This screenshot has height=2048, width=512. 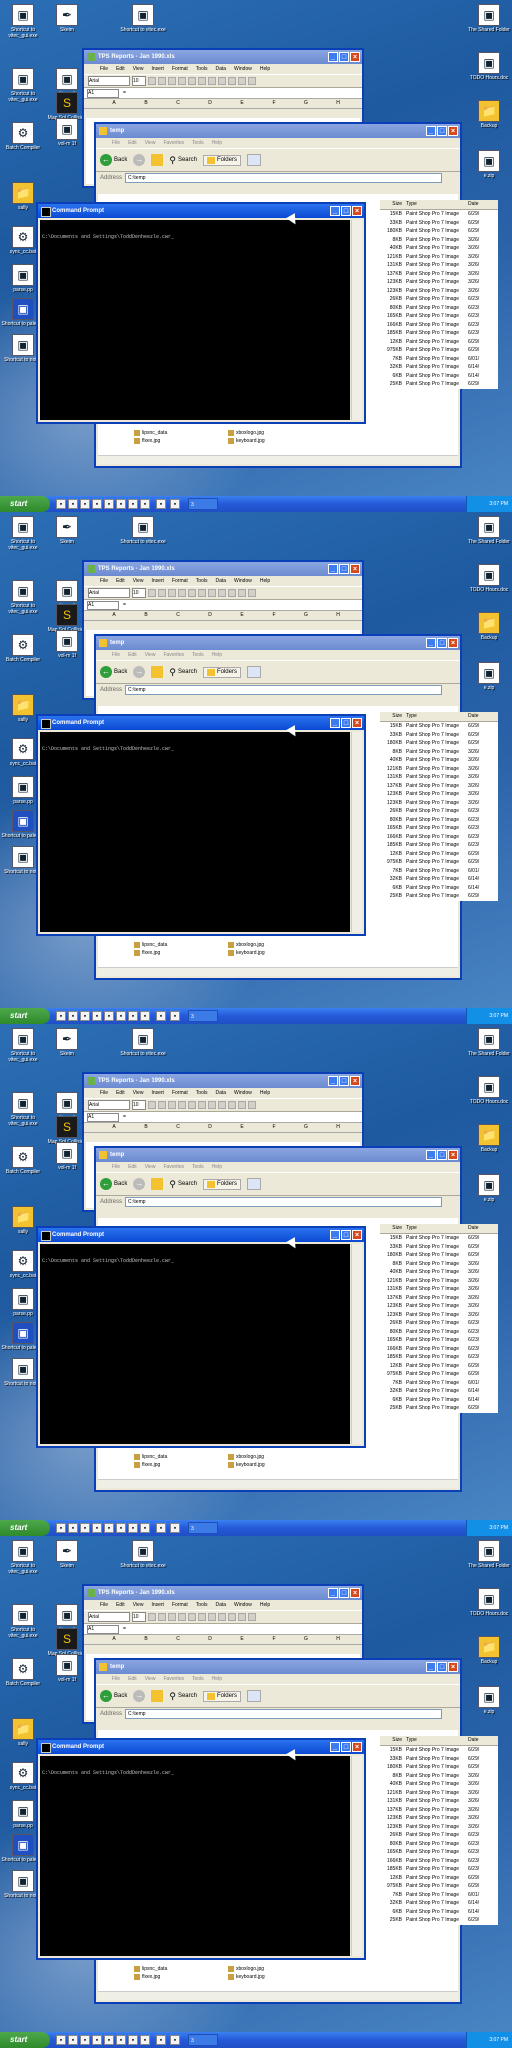 What do you see at coordinates (223, 1081) in the screenshot?
I see `excel-title-bar: TPS Reports - Jan 1990.xls _ □ ×` at bounding box center [223, 1081].